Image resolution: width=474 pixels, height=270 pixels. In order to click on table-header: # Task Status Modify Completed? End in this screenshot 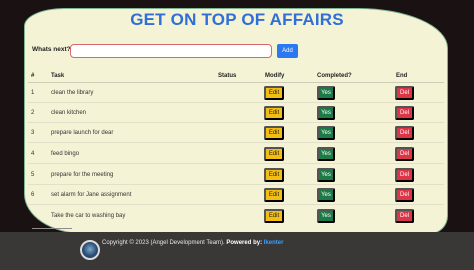, I will do `click(237, 77)`.